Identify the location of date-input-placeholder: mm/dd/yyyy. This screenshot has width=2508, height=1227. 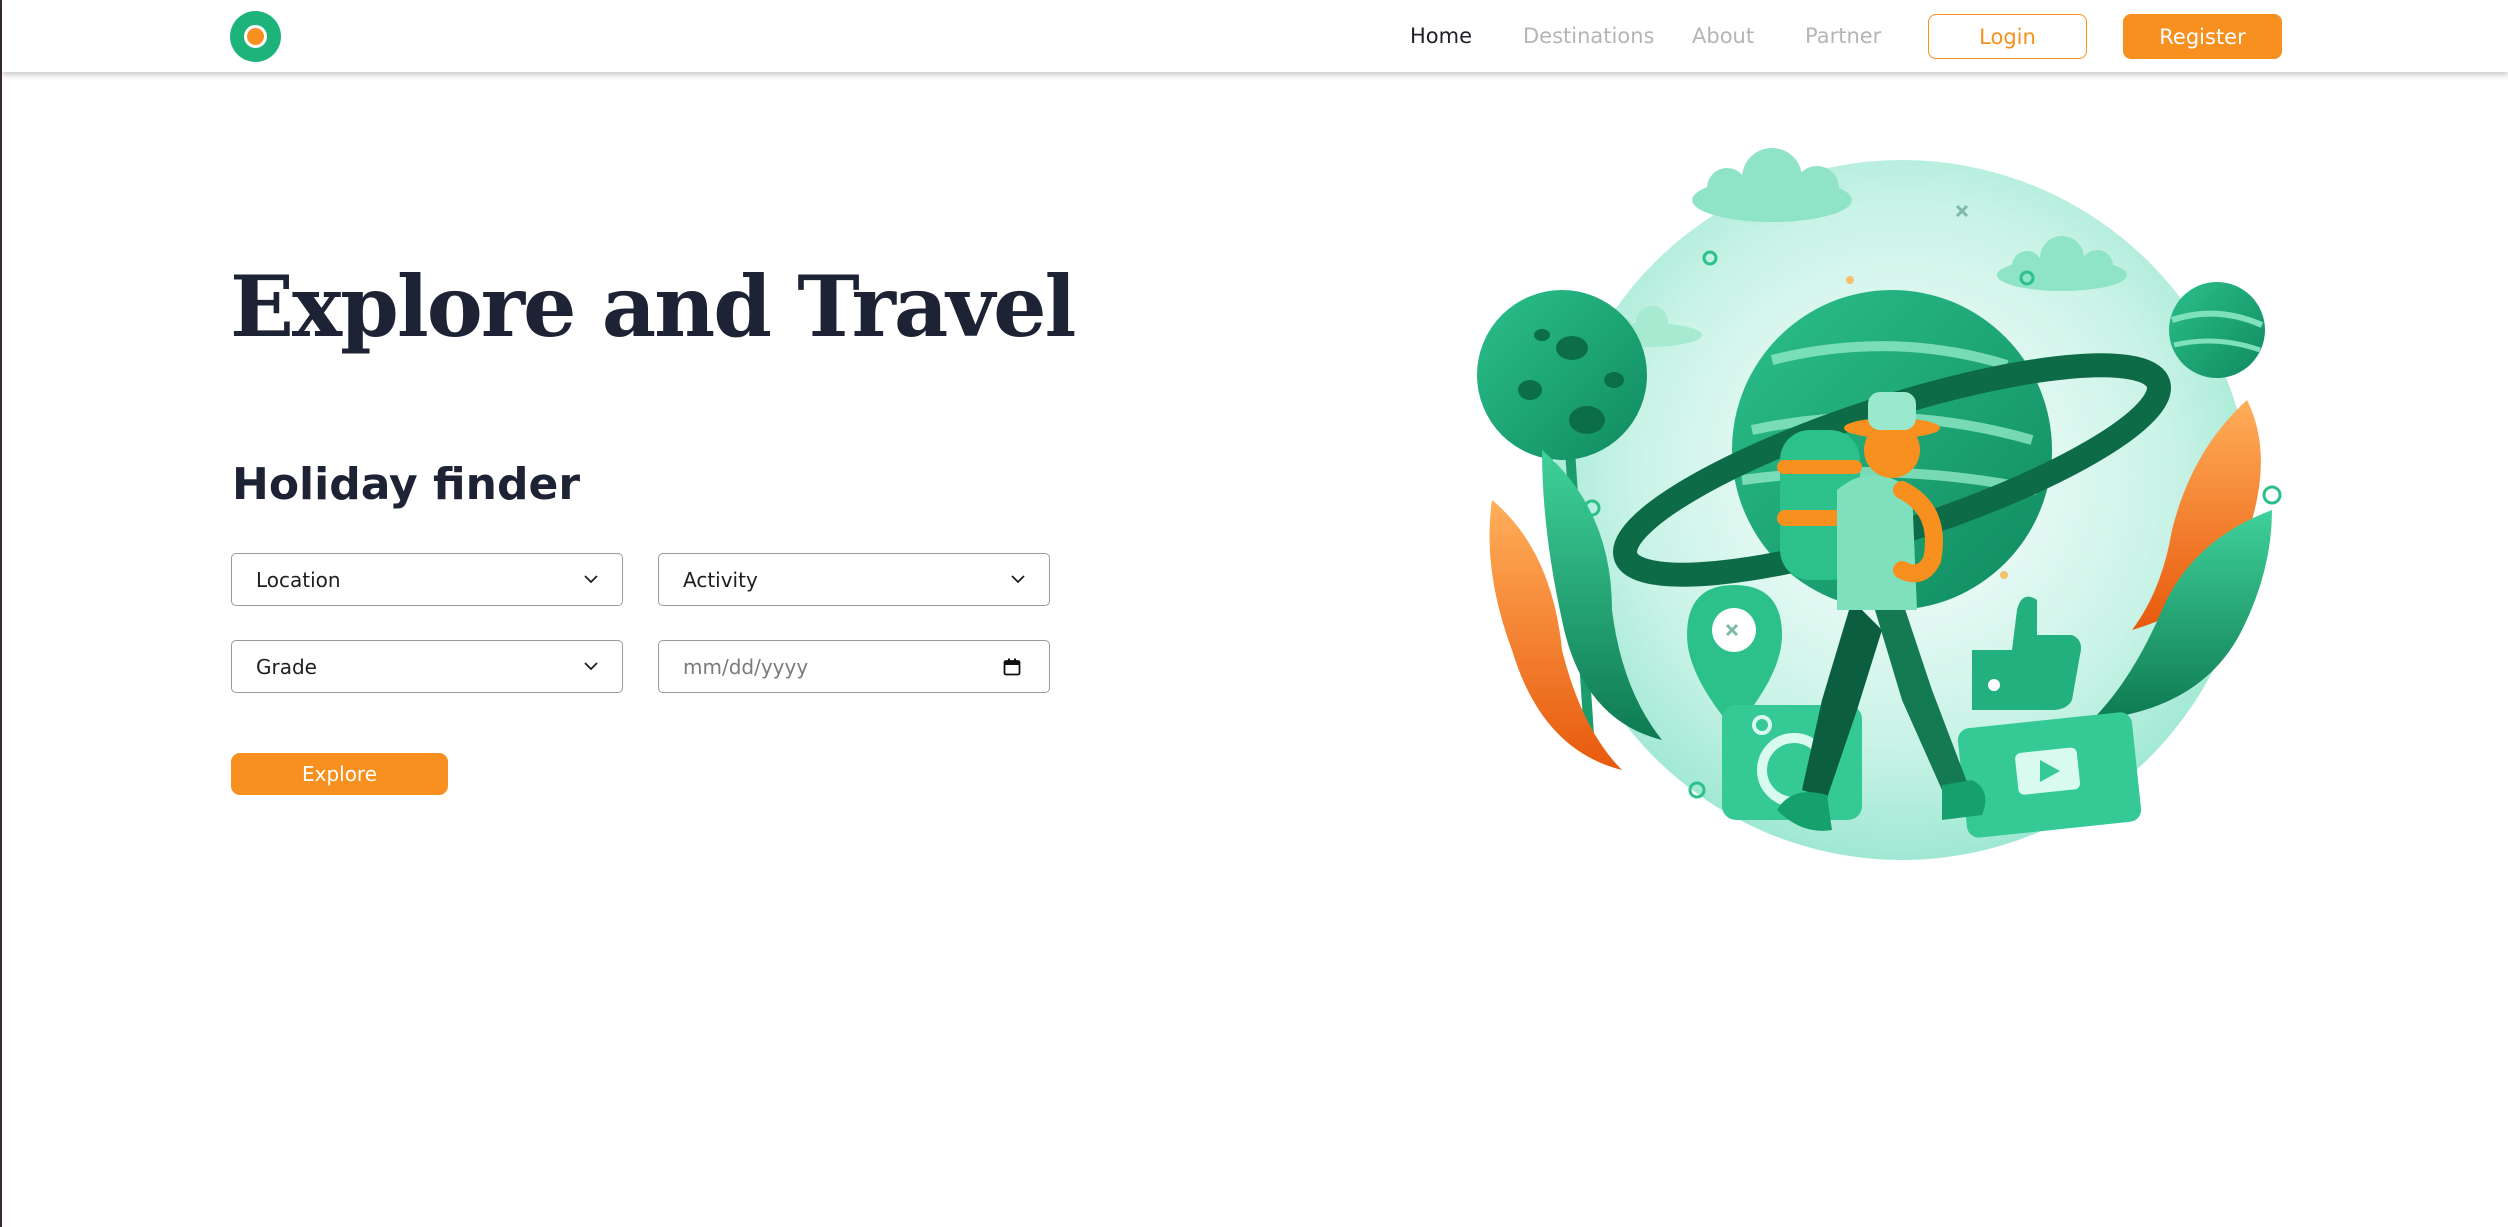
(746, 666).